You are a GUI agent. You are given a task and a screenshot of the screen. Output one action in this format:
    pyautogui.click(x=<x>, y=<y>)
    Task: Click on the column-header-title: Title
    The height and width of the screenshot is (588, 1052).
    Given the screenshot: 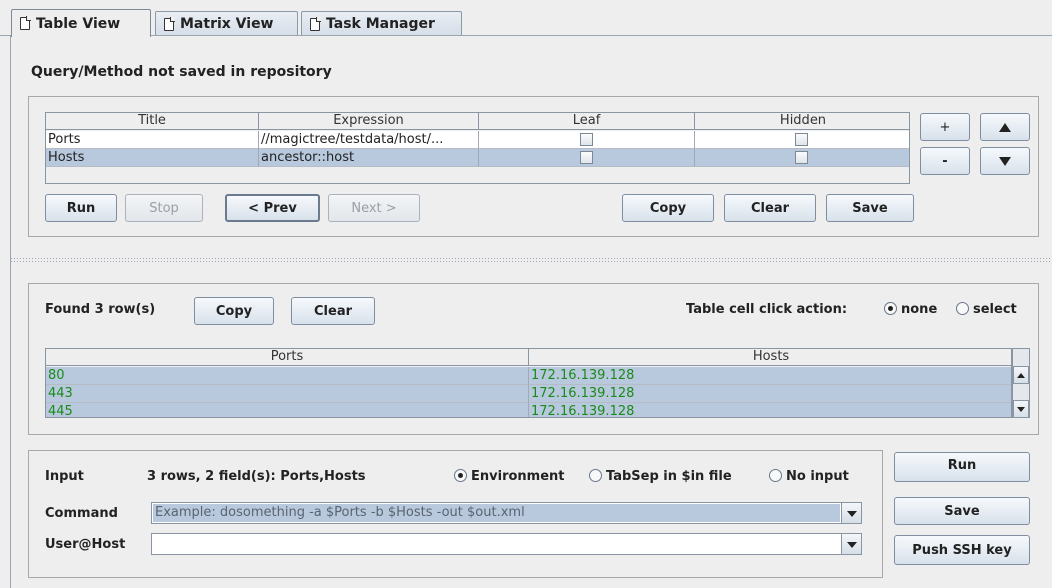 What is the action you would take?
    pyautogui.click(x=152, y=121)
    